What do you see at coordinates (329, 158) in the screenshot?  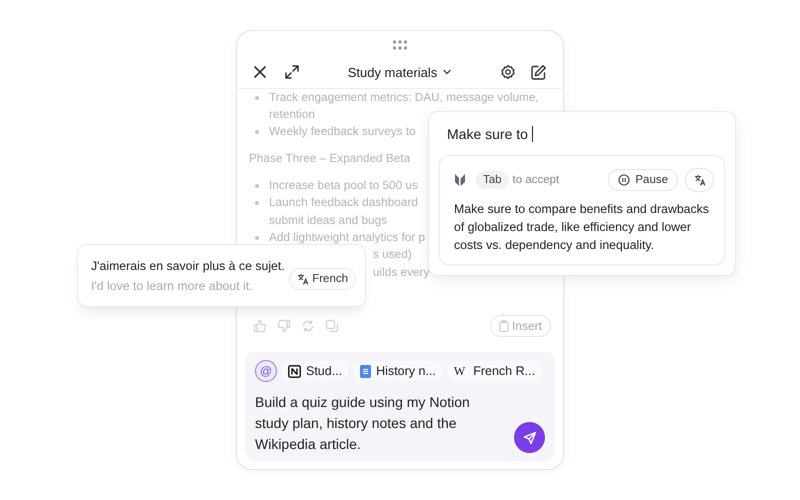 I see `section-heading: Phase Three – Expanded Beta` at bounding box center [329, 158].